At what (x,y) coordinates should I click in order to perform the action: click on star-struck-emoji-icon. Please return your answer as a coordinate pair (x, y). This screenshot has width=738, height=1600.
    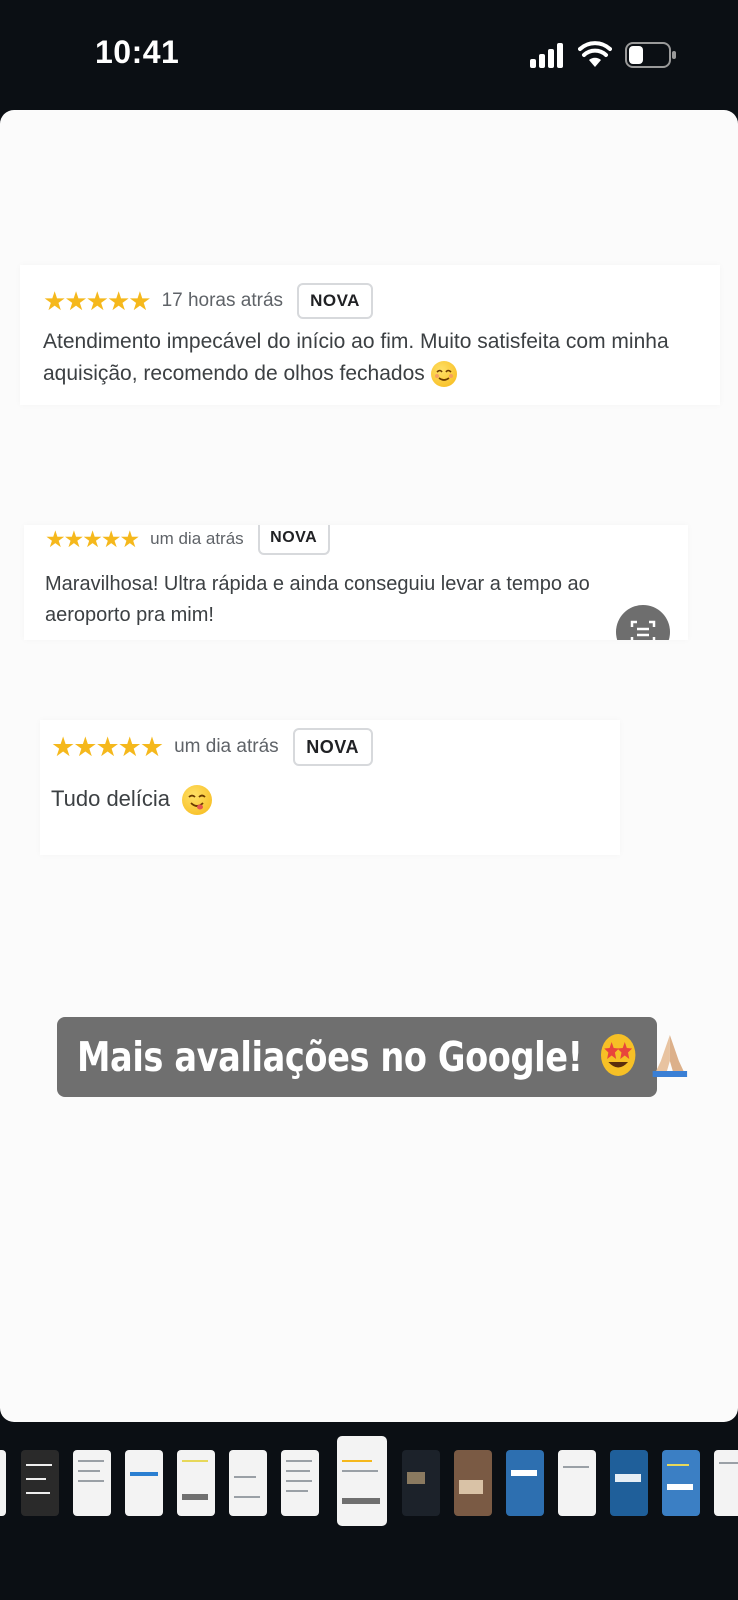
    Looking at the image, I should click on (618, 1060).